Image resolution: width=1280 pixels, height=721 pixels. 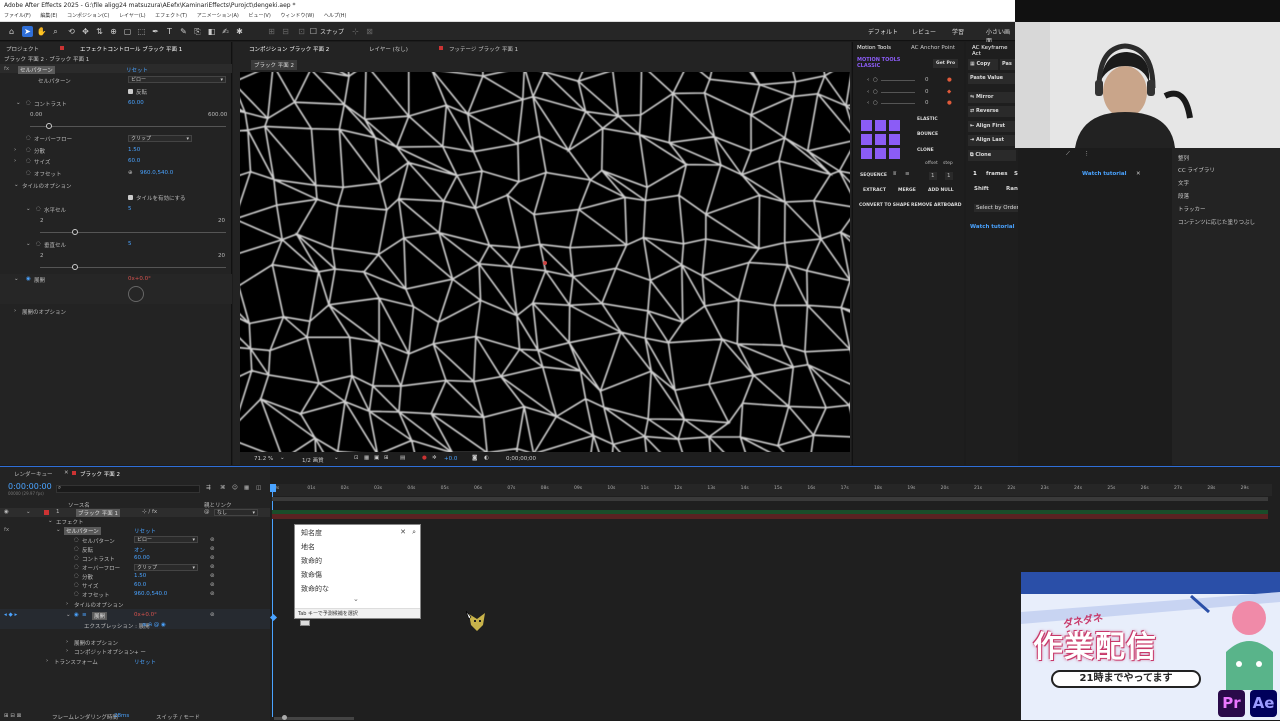 I want to click on eraser-tool-icon: ◧, so click(x=211, y=31).